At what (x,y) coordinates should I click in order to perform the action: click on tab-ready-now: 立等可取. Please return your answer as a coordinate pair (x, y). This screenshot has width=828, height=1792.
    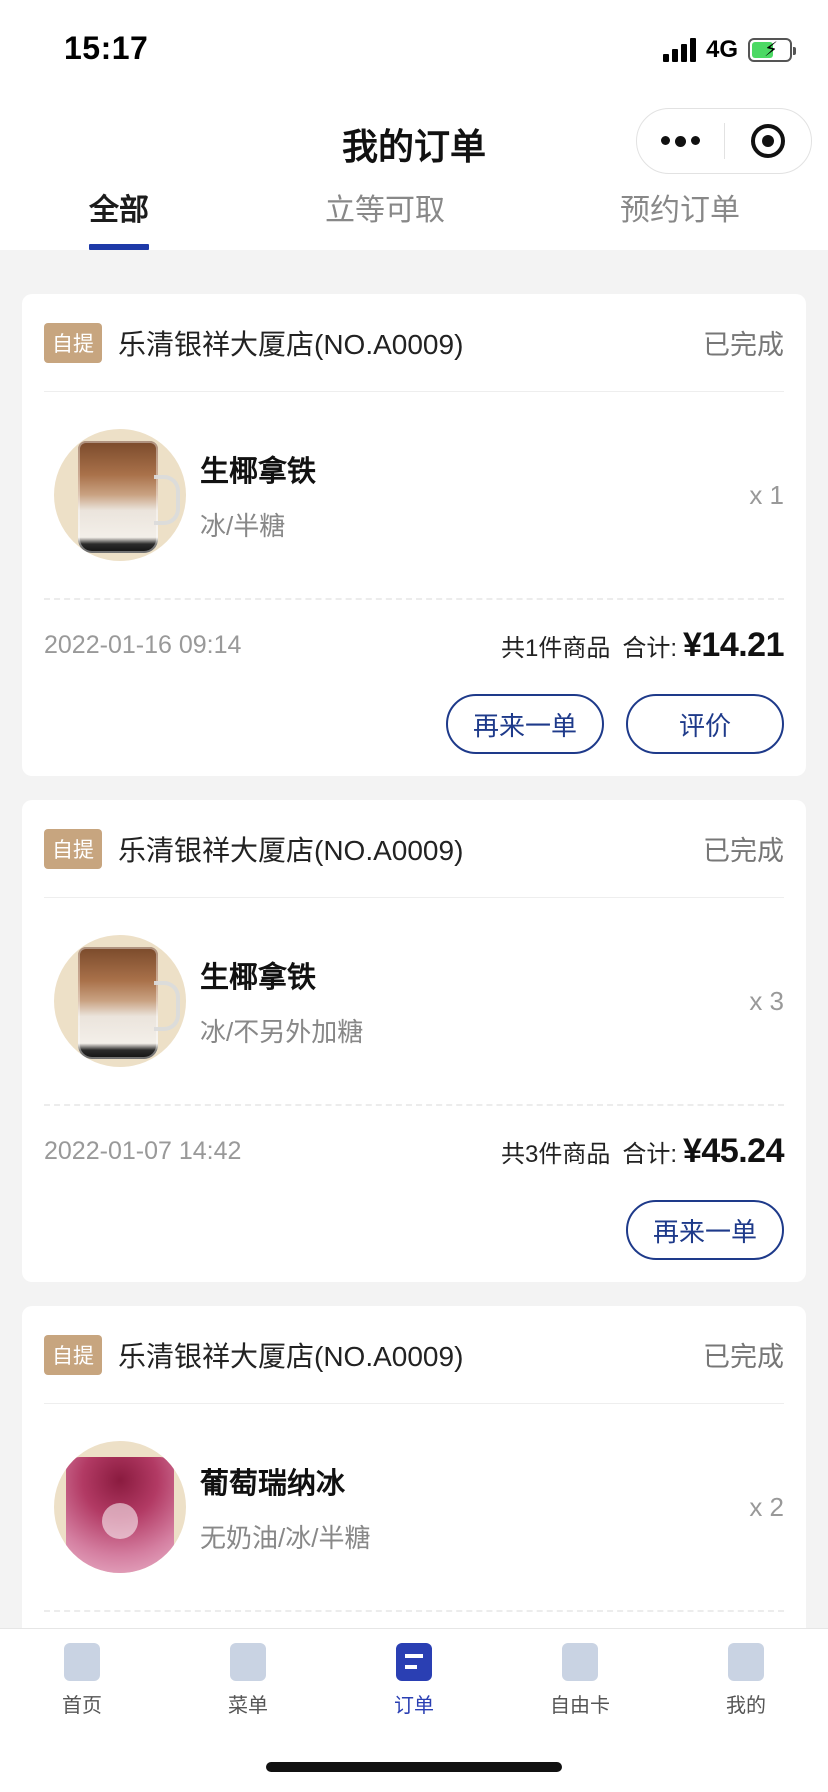
    Looking at the image, I should click on (385, 217).